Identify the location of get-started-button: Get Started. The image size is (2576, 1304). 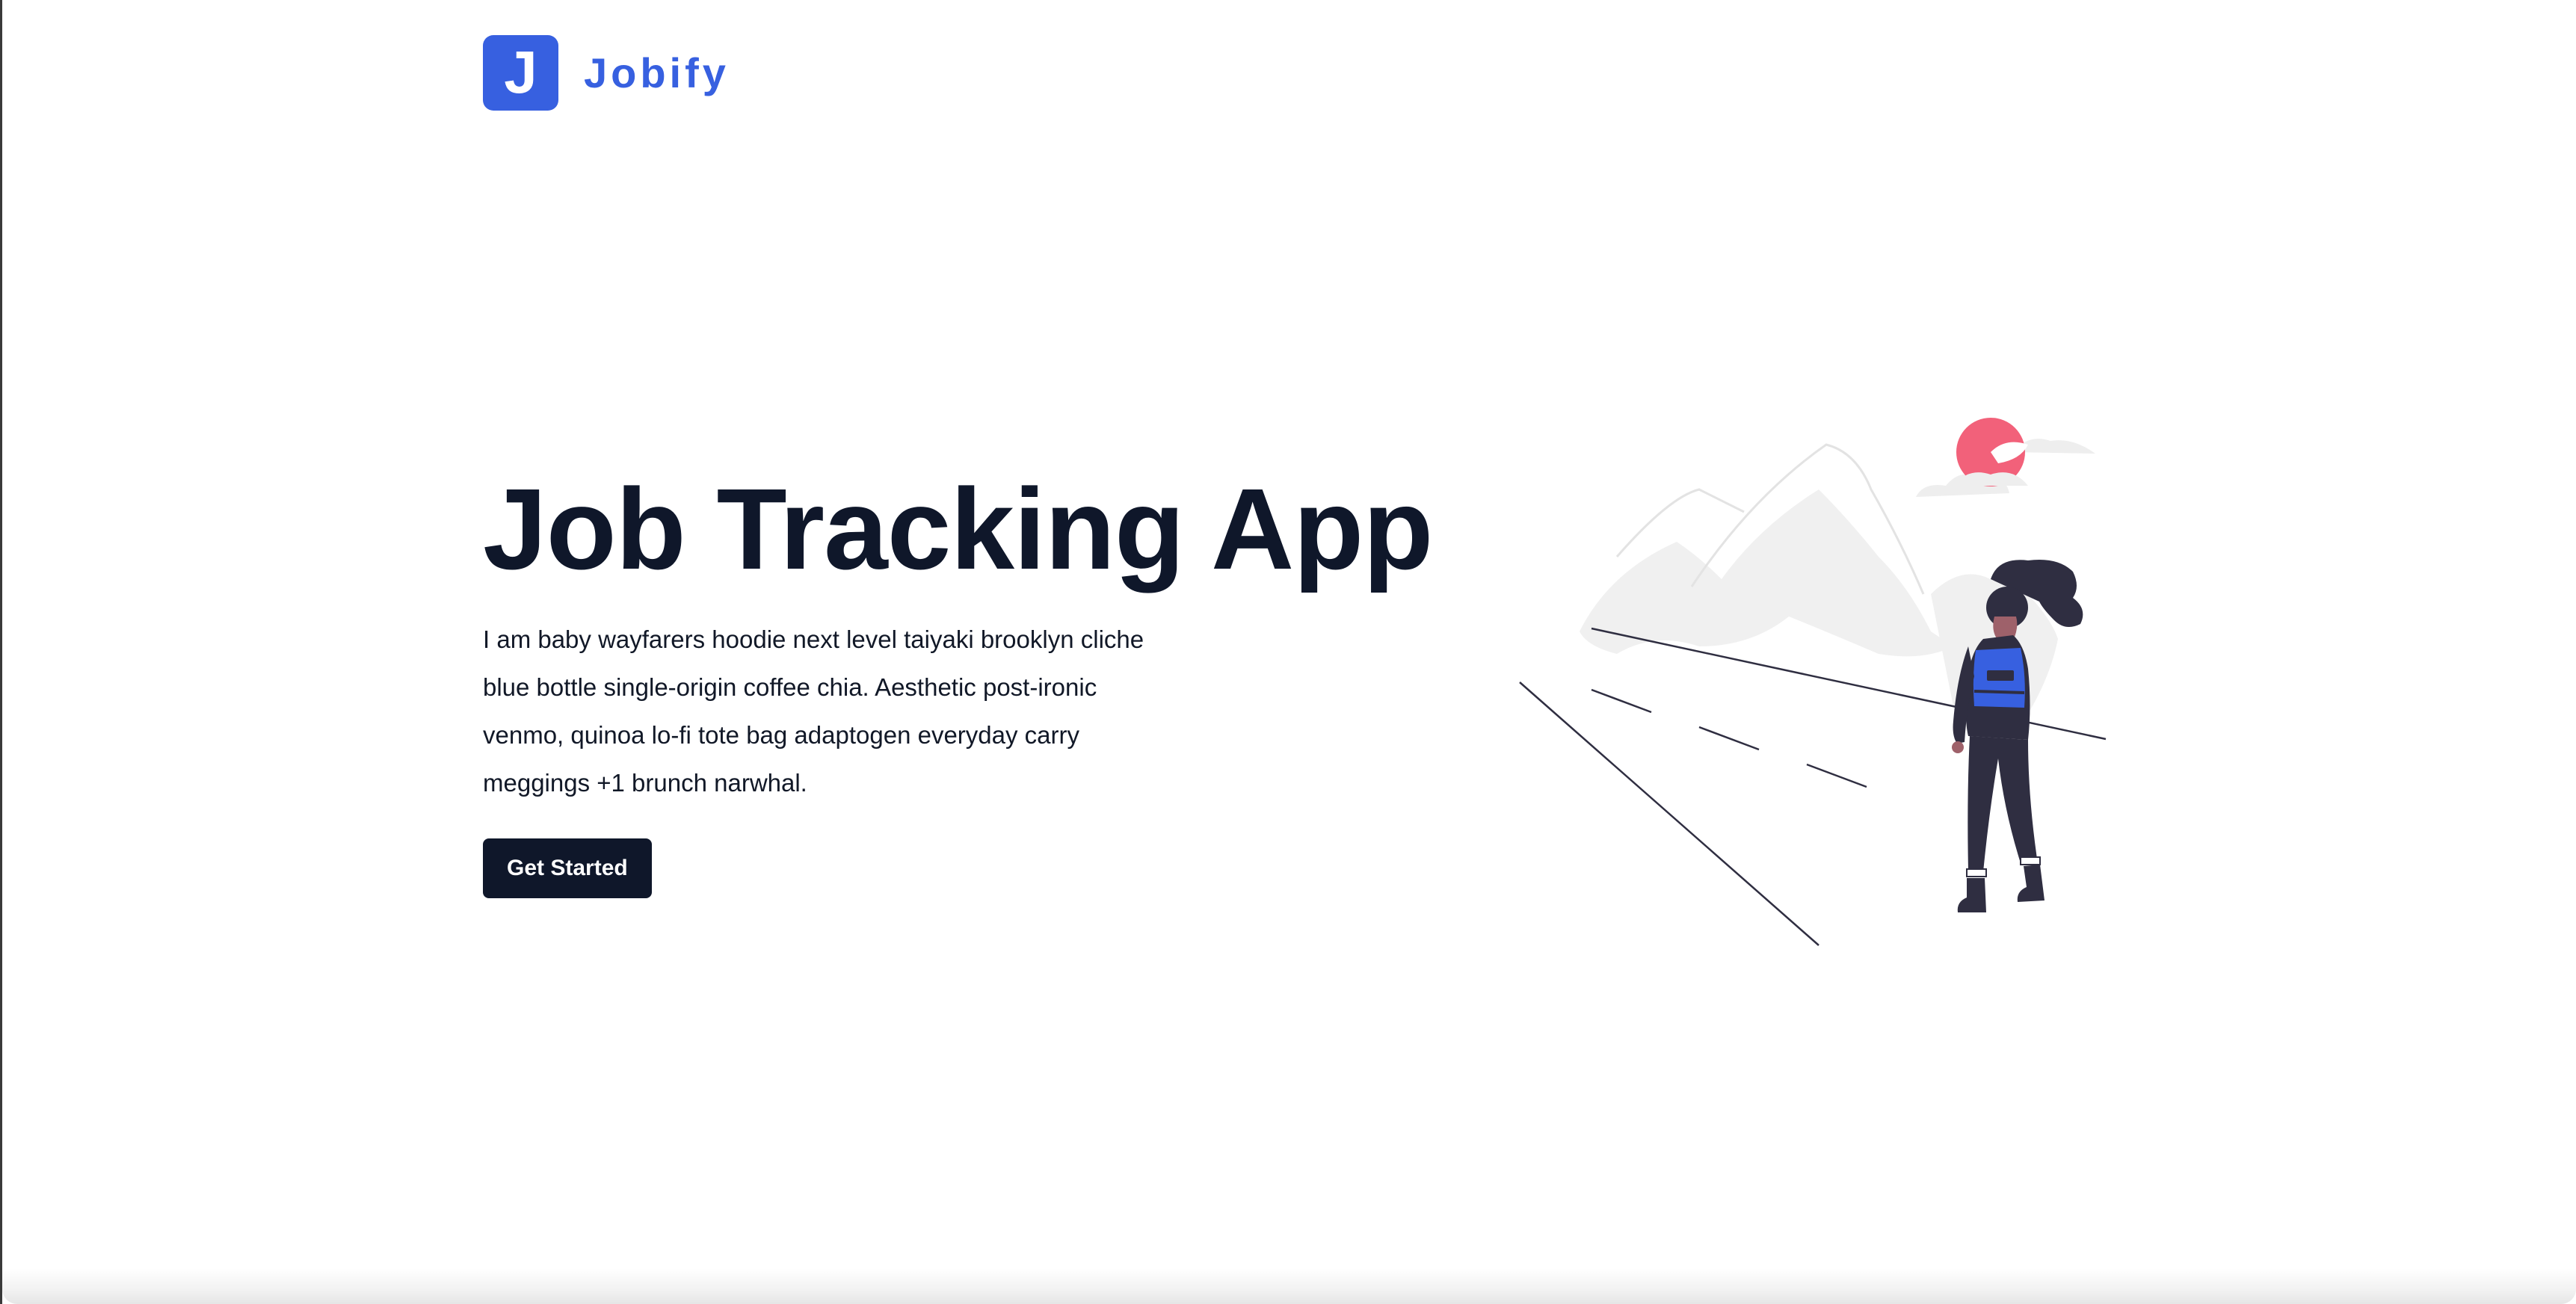
(567, 868).